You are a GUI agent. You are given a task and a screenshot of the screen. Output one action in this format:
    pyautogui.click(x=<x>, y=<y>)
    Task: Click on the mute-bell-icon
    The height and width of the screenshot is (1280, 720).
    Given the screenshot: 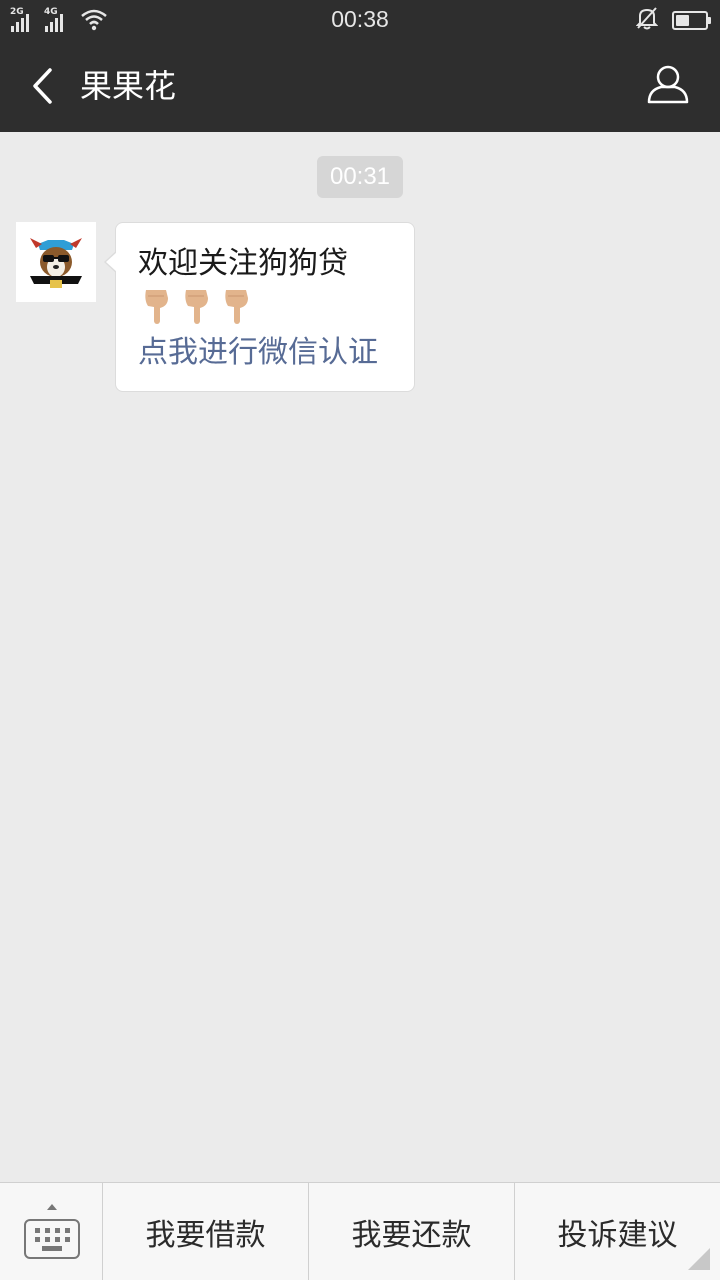 What is the action you would take?
    pyautogui.click(x=647, y=20)
    